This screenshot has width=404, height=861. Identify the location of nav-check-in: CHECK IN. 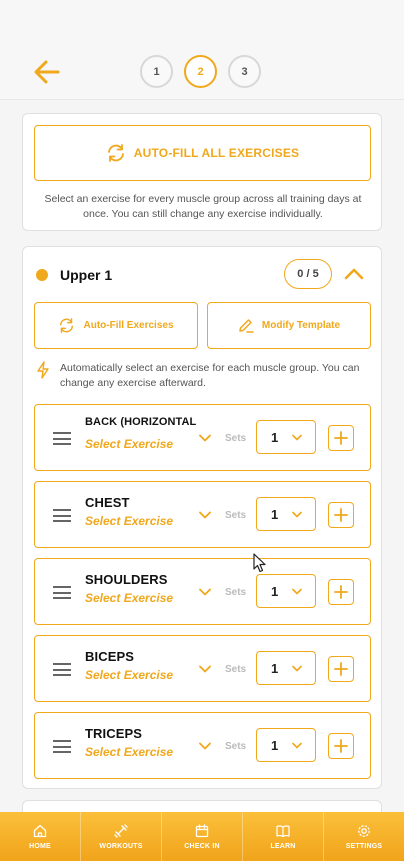
(202, 836).